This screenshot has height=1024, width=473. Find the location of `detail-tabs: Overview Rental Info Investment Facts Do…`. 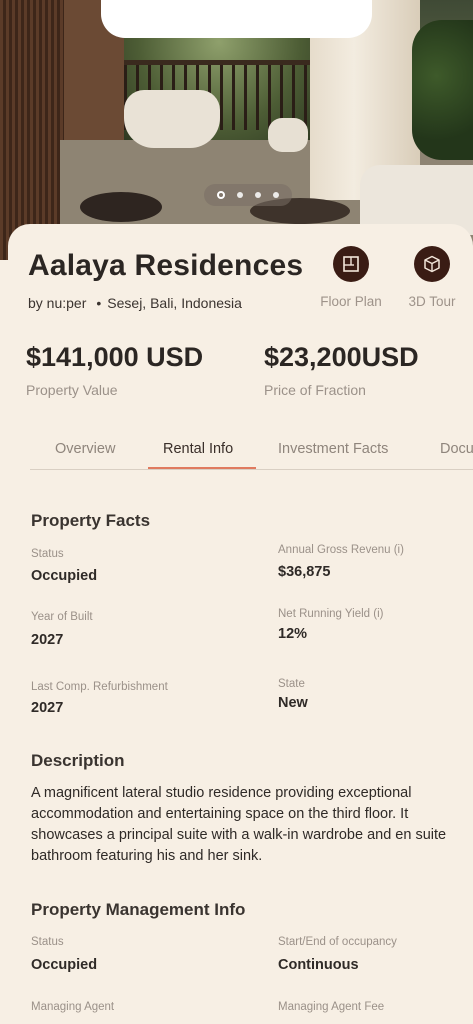

detail-tabs: Overview Rental Info Investment Facts Do… is located at coordinates (251, 451).